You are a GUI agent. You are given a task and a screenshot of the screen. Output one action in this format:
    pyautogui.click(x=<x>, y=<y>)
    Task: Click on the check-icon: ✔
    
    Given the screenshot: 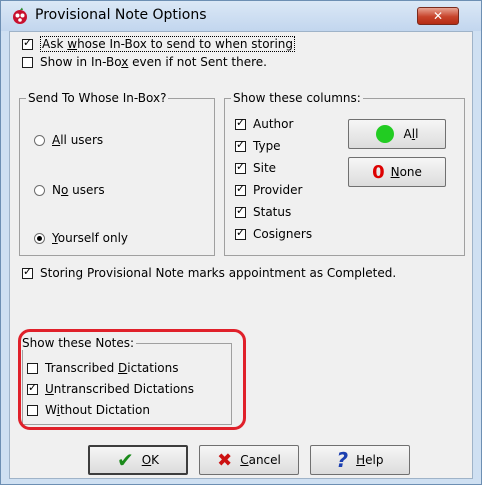 What is the action you would take?
    pyautogui.click(x=125, y=460)
    